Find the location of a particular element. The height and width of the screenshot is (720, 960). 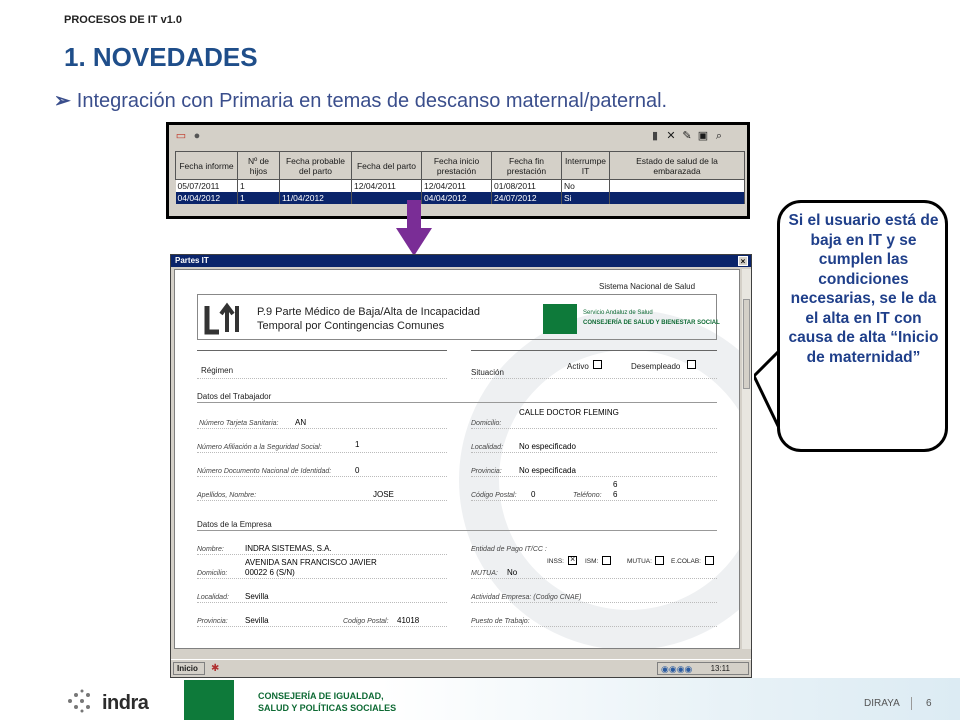

doc-title-2: Temporal por Contingencias Comunes is located at coordinates (351, 326).